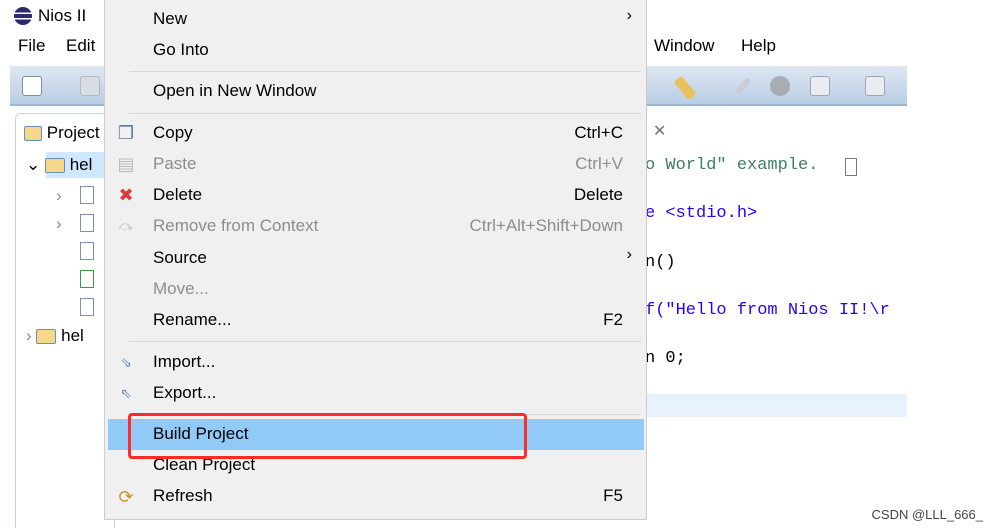 Image resolution: width=997 pixels, height=528 pixels. Describe the element at coordinates (780, 86) in the screenshot. I see `tool-icon` at that location.